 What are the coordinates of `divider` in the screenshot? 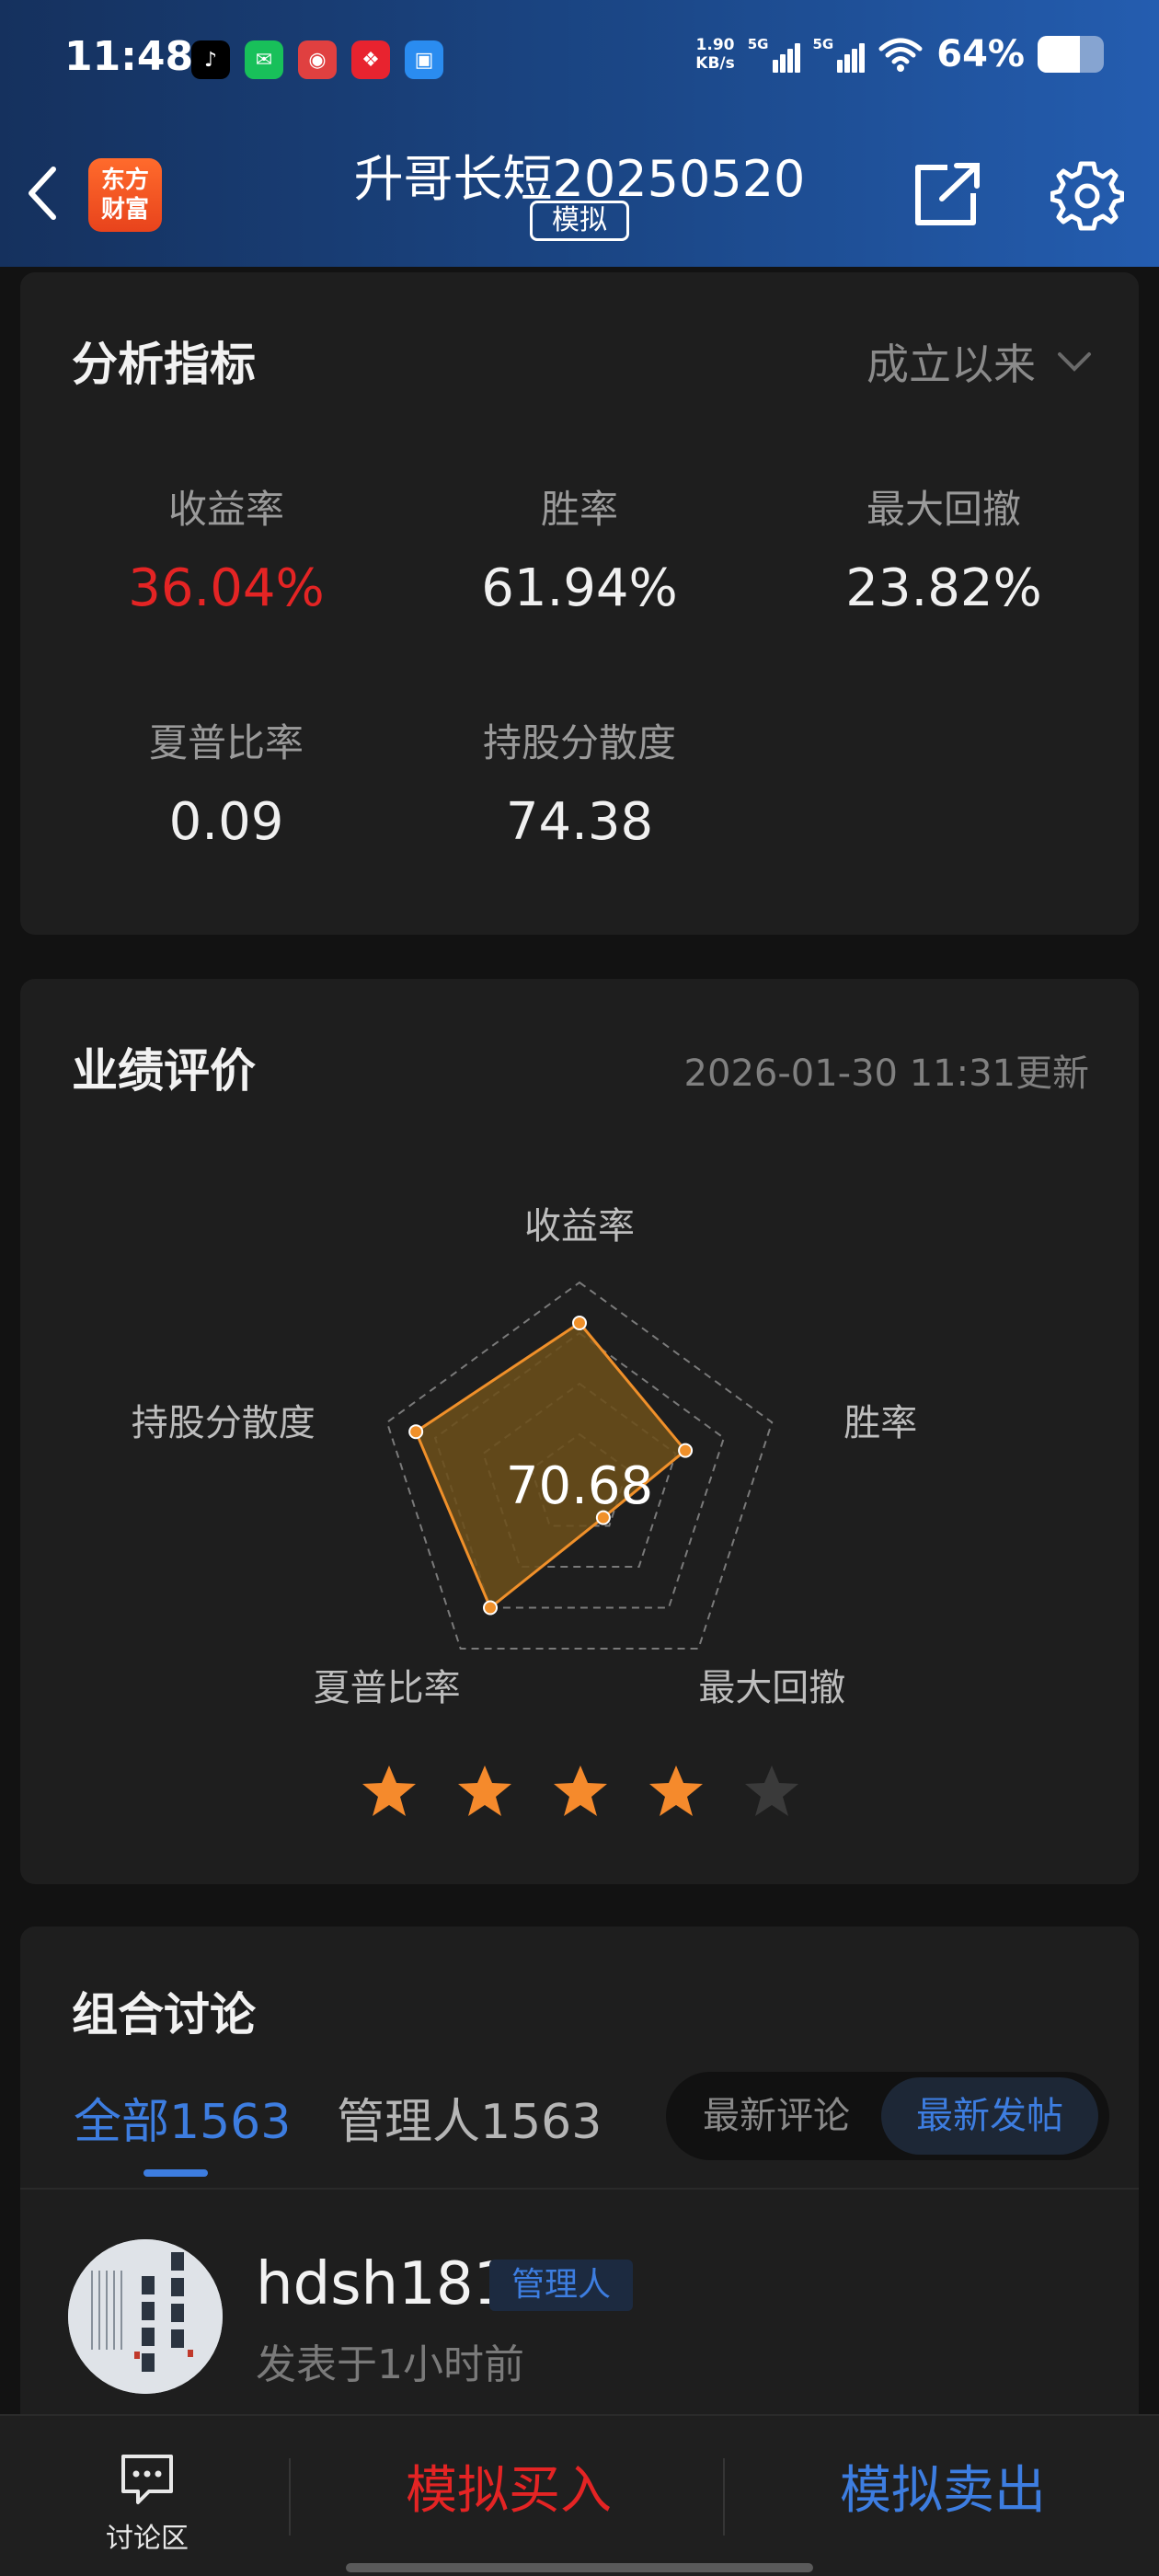 It's located at (579, 2189).